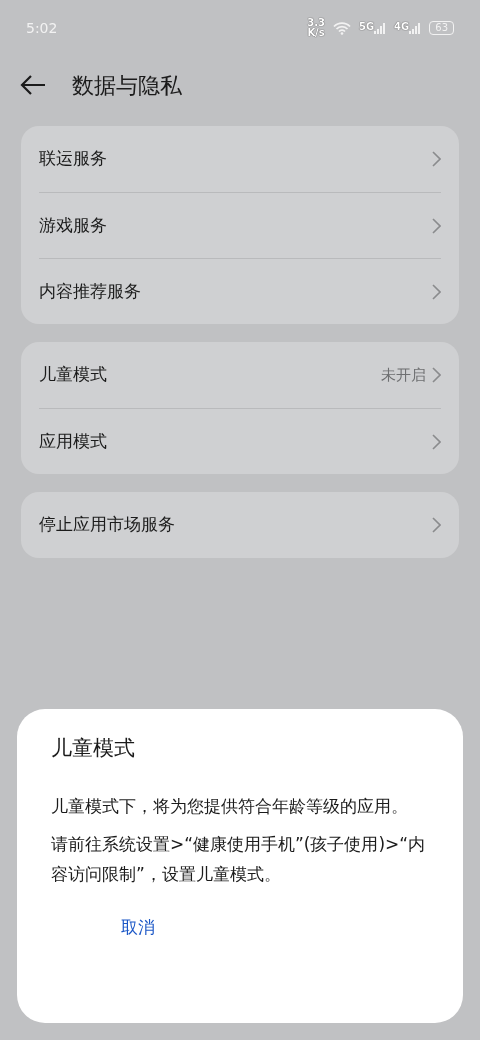  Describe the element at coordinates (93, 748) in the screenshot. I see `dialog-title: 儿童模式` at that location.